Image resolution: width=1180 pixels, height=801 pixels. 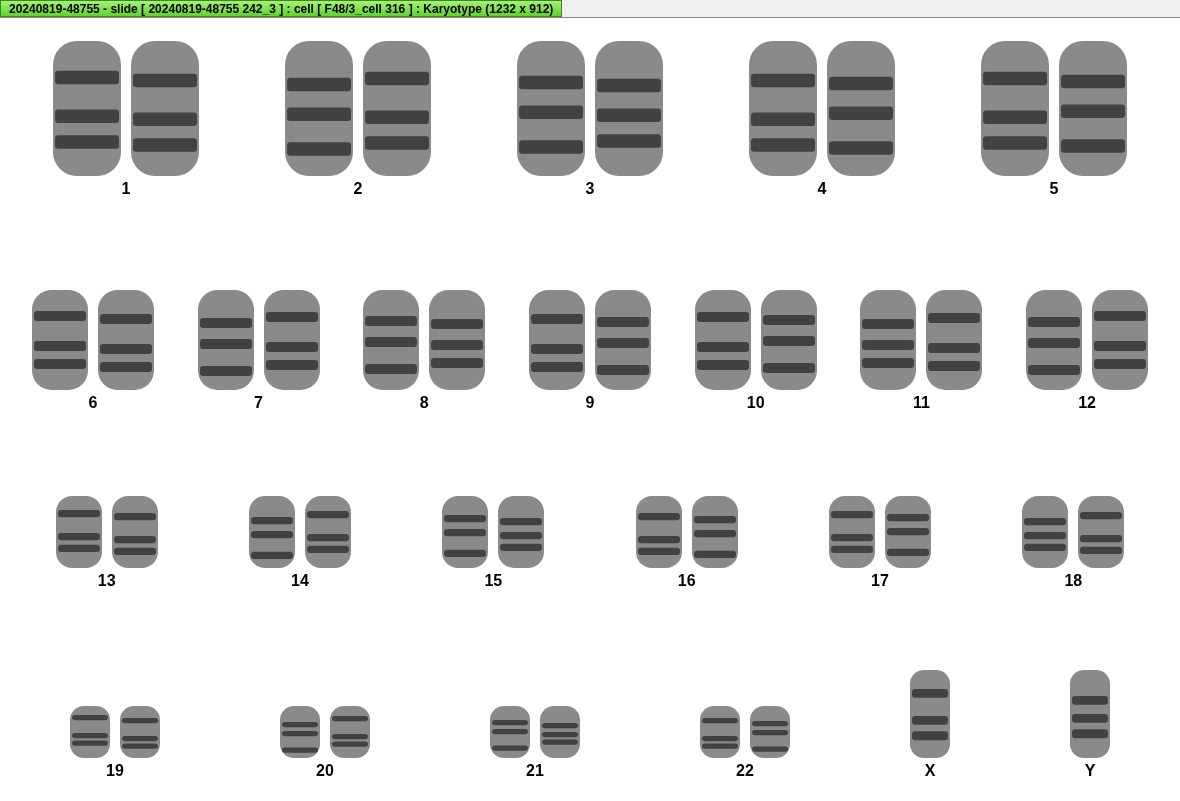 What do you see at coordinates (258, 403) in the screenshot?
I see `chromosome-label: 7` at bounding box center [258, 403].